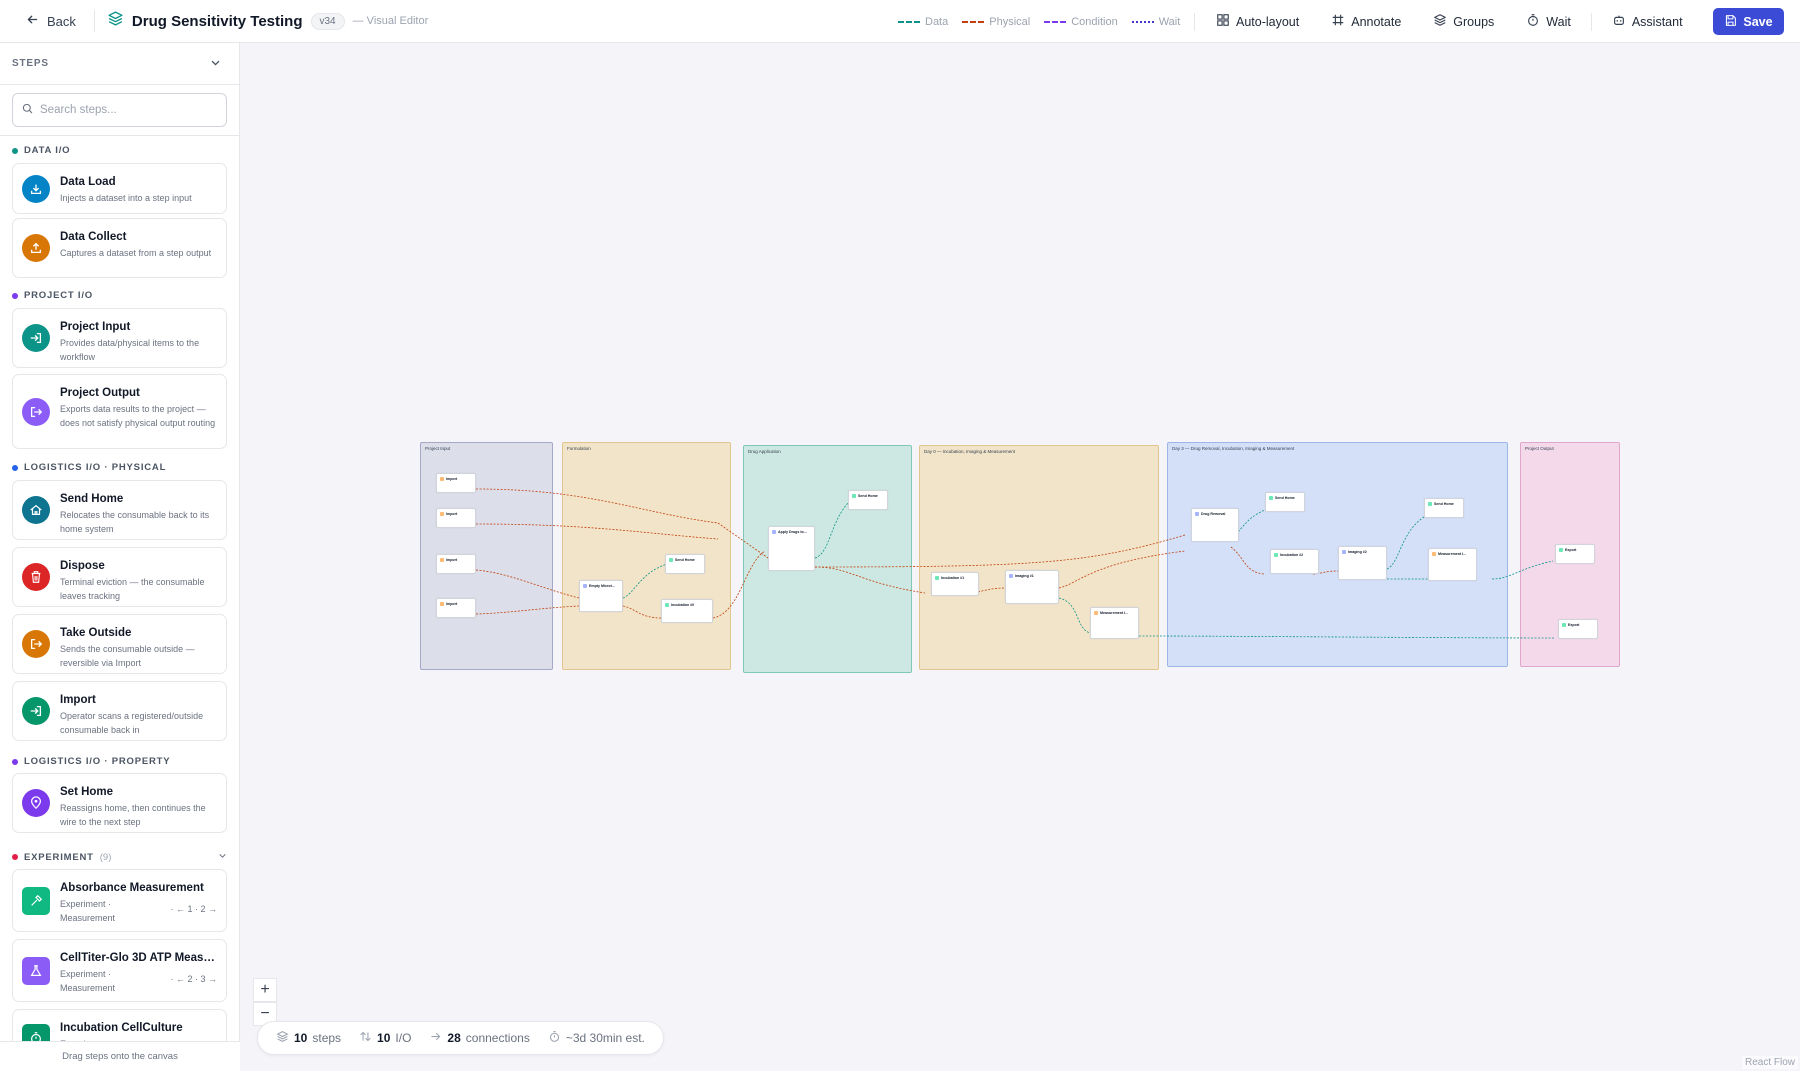  What do you see at coordinates (955, 584) in the screenshot?
I see `node-incubation-1: Incubation #1` at bounding box center [955, 584].